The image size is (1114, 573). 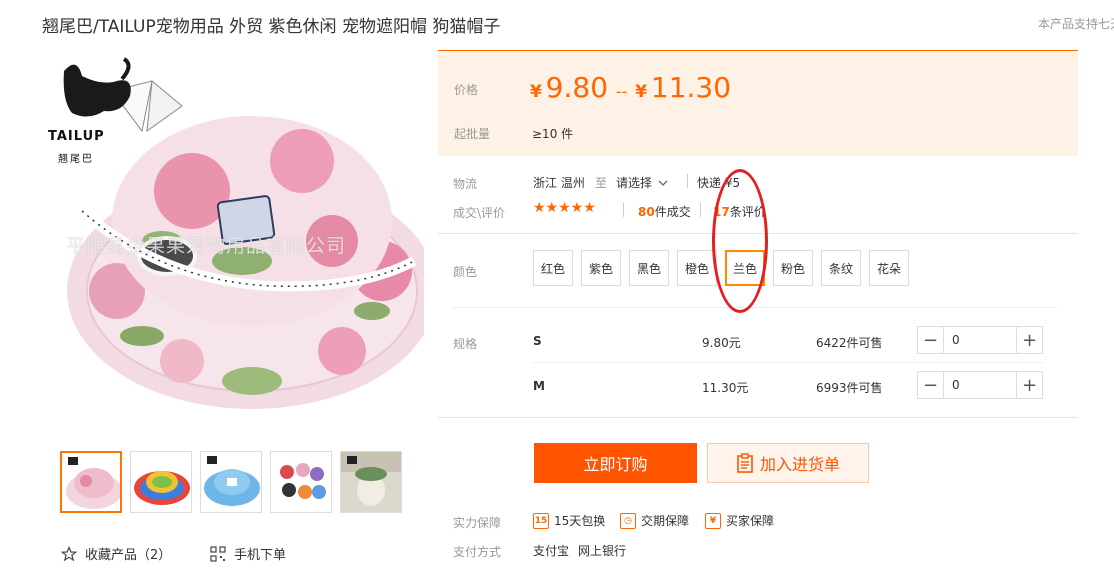 What do you see at coordinates (788, 463) in the screenshot?
I see `add-to-cart-button: 加入进货单` at bounding box center [788, 463].